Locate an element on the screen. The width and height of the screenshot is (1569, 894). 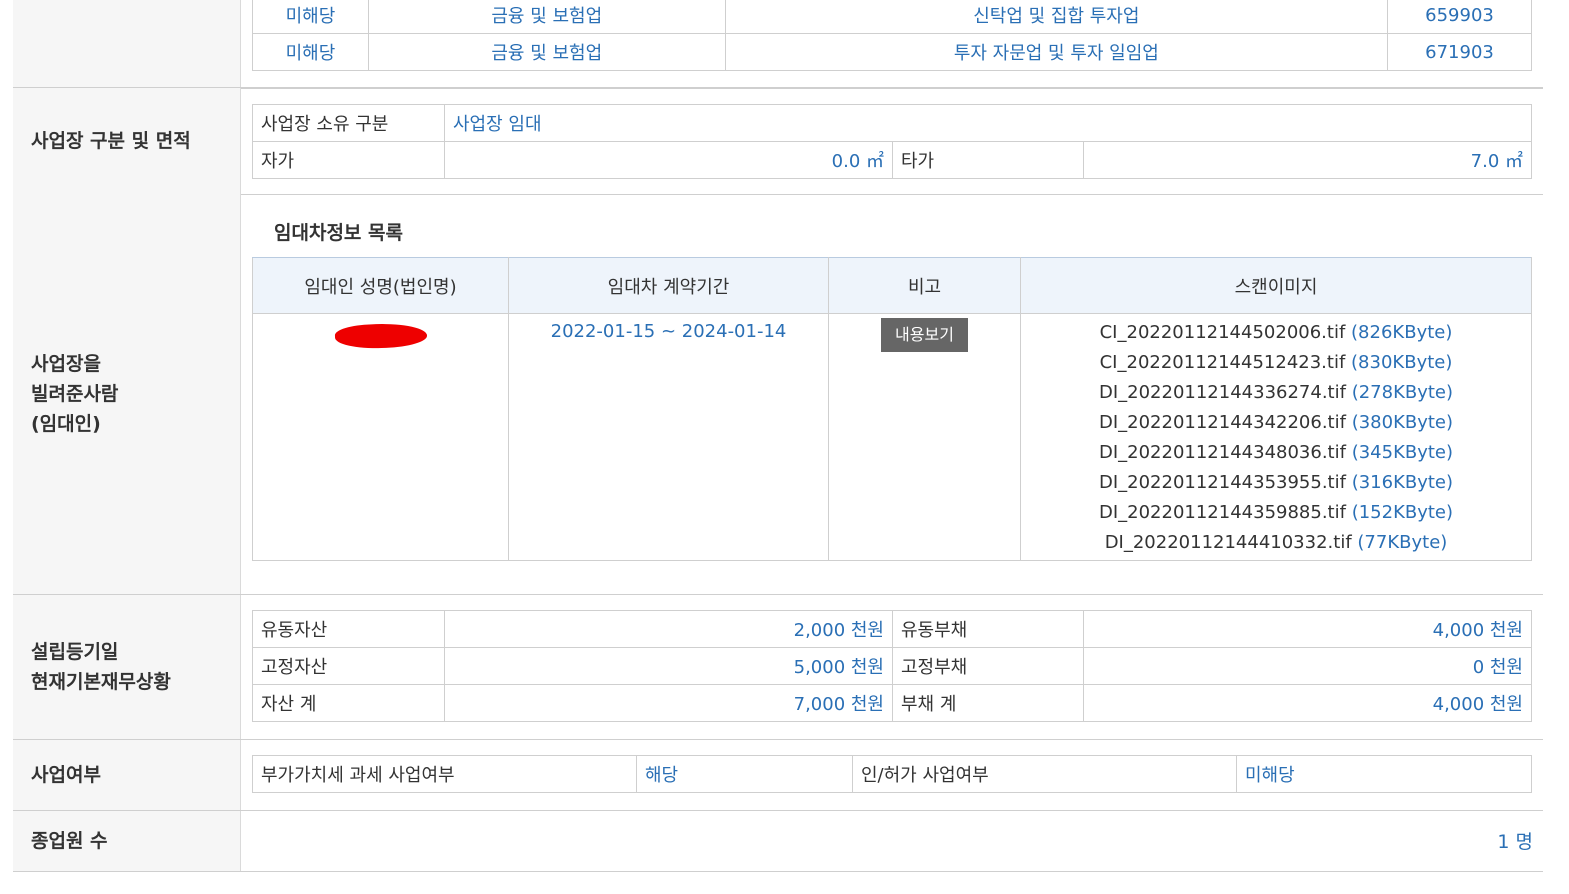
lessor-header-line: 빌려준사람 is located at coordinates (75, 394).